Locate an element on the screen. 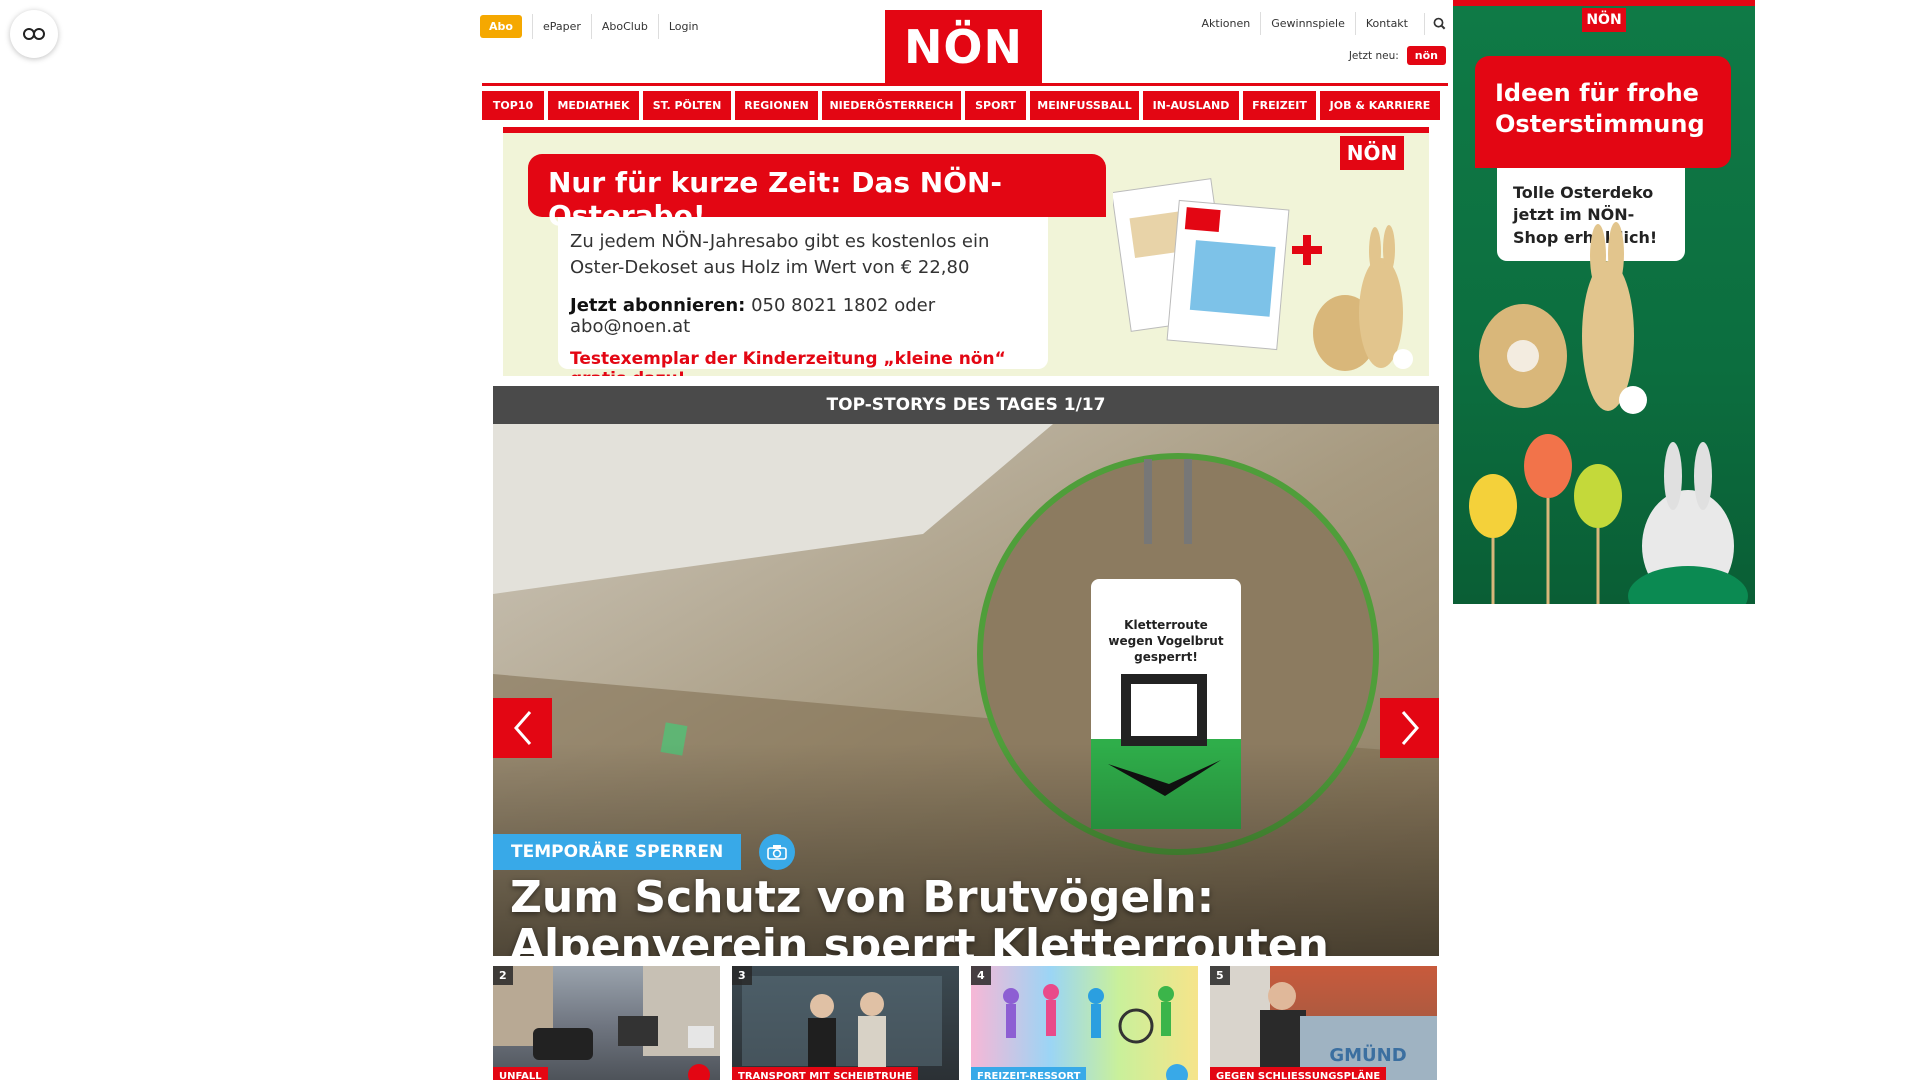 Image resolution: width=1920 pixels, height=1080 pixels. story-thumb: 4 FREIZEIT-RESSORT is located at coordinates (1084, 1023).